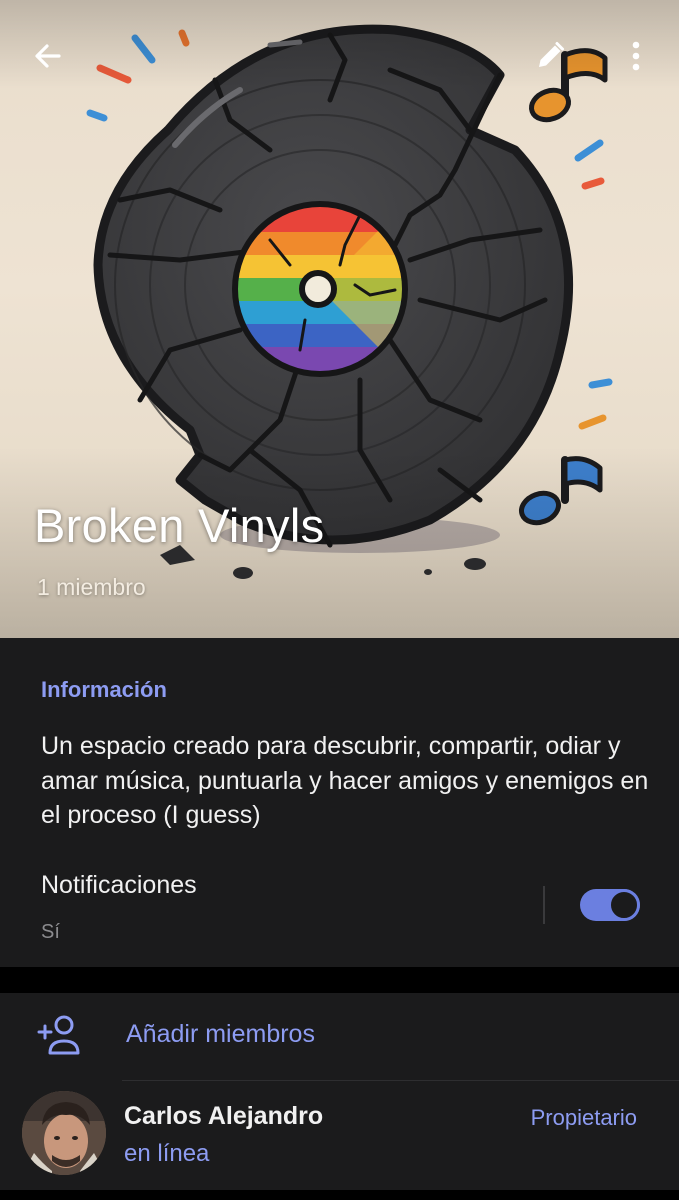 This screenshot has height=1200, width=679. I want to click on music-note-blue-drawing, so click(561, 491).